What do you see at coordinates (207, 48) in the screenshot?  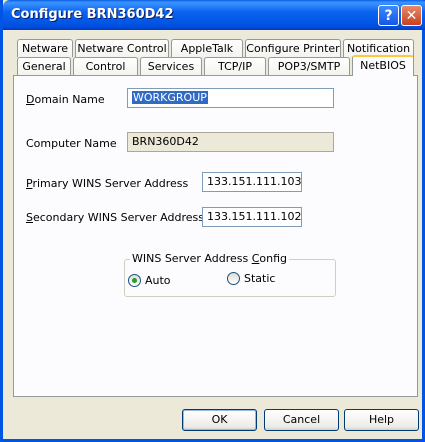 I see `tab-appletalk: AppleTalk` at bounding box center [207, 48].